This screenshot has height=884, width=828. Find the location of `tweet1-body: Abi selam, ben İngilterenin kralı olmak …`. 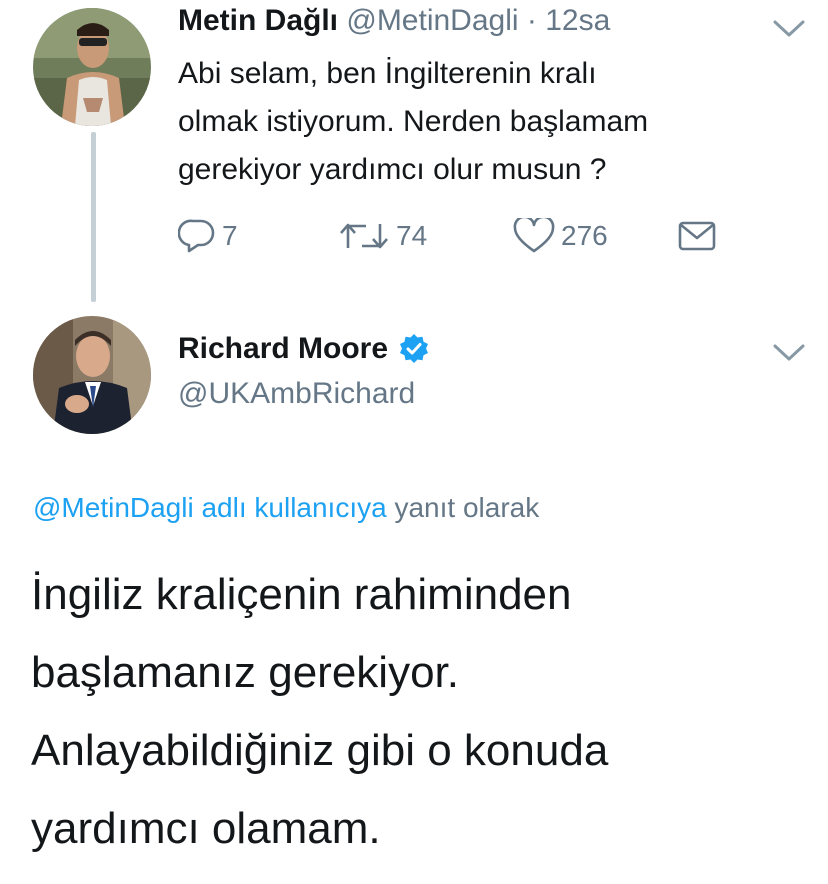

tweet1-body: Abi selam, ben İngilterenin kralı olmak … is located at coordinates (478, 122).